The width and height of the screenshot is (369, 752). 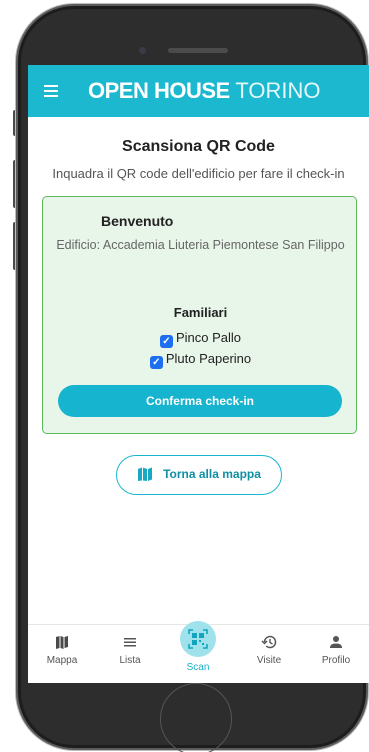 What do you see at coordinates (196, 717) in the screenshot?
I see `home-button` at bounding box center [196, 717].